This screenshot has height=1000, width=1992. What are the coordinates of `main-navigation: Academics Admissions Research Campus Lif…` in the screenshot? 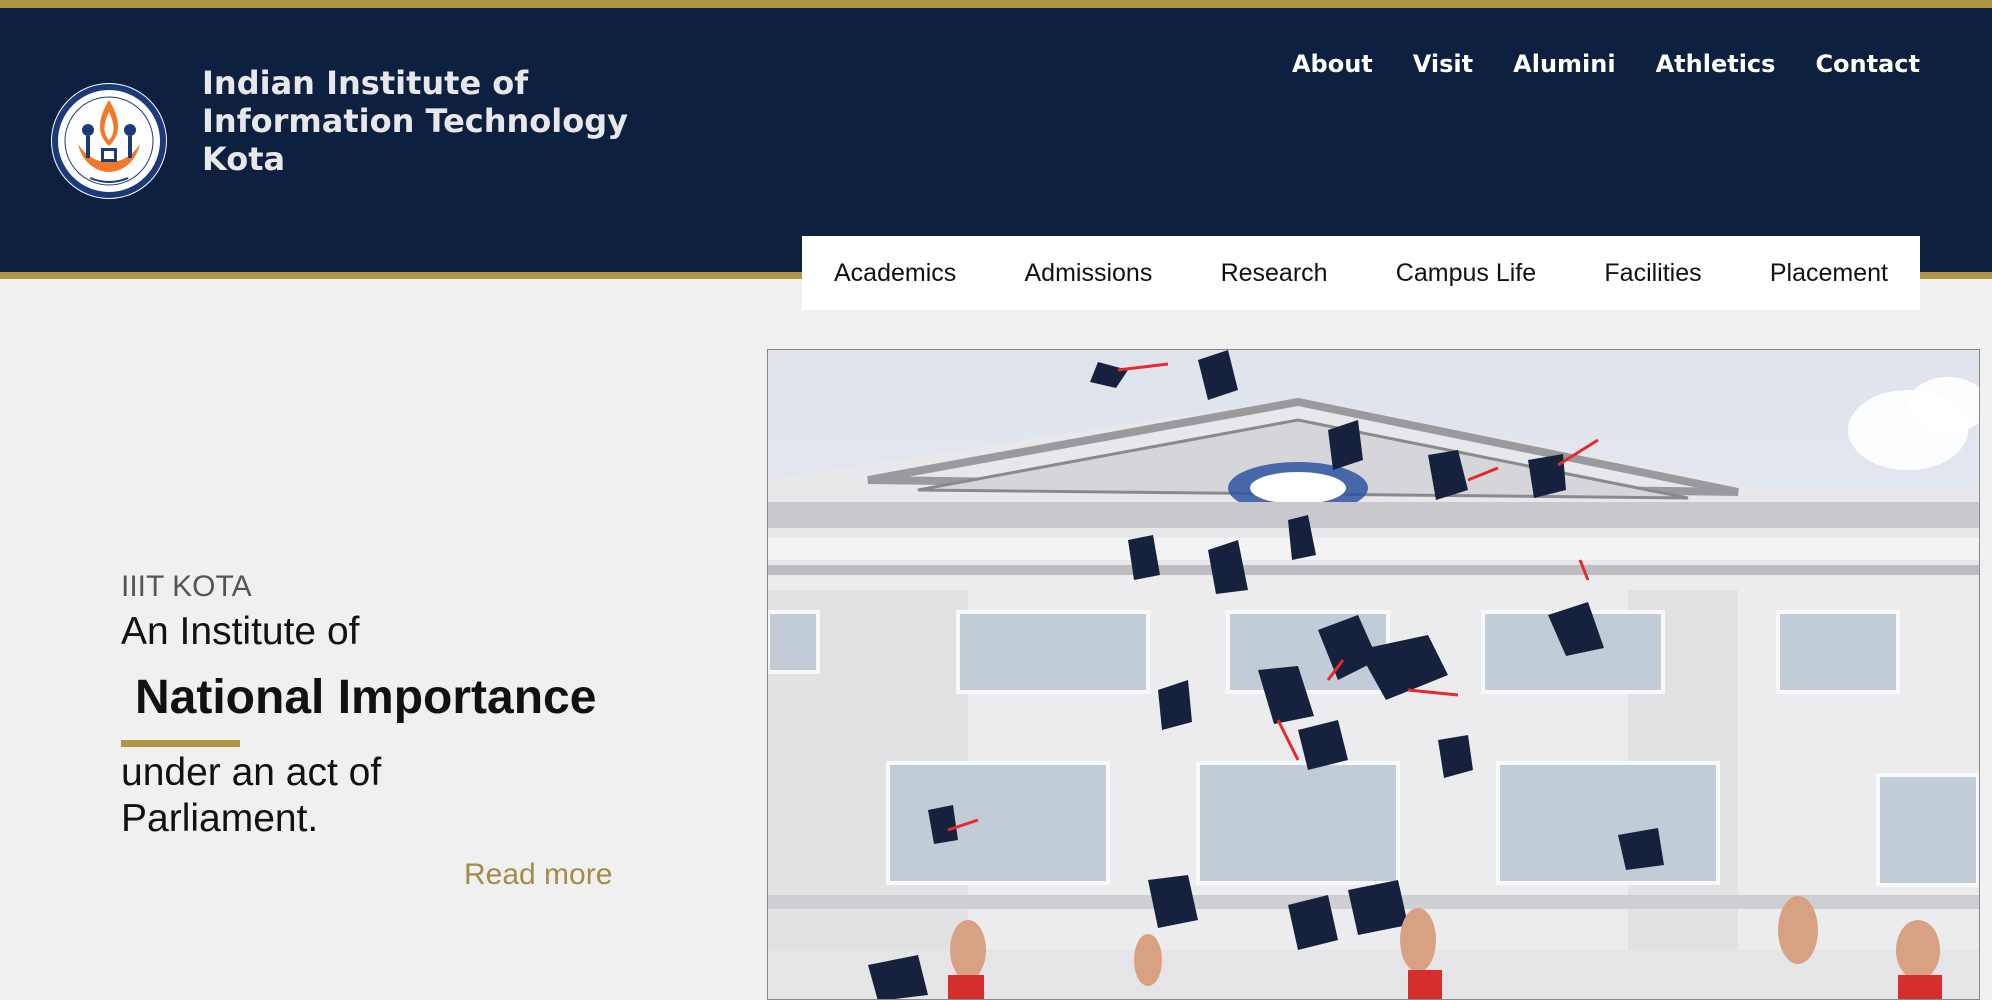 It's located at (1361, 273).